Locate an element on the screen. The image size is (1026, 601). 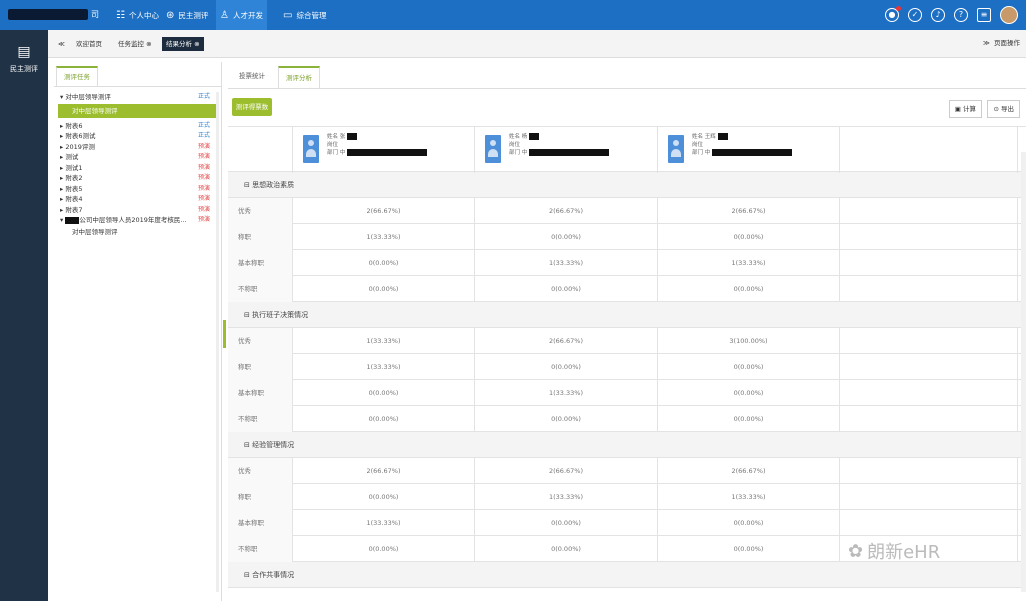
evaluation-module-icon: ▤ is located at coordinates (24, 52).